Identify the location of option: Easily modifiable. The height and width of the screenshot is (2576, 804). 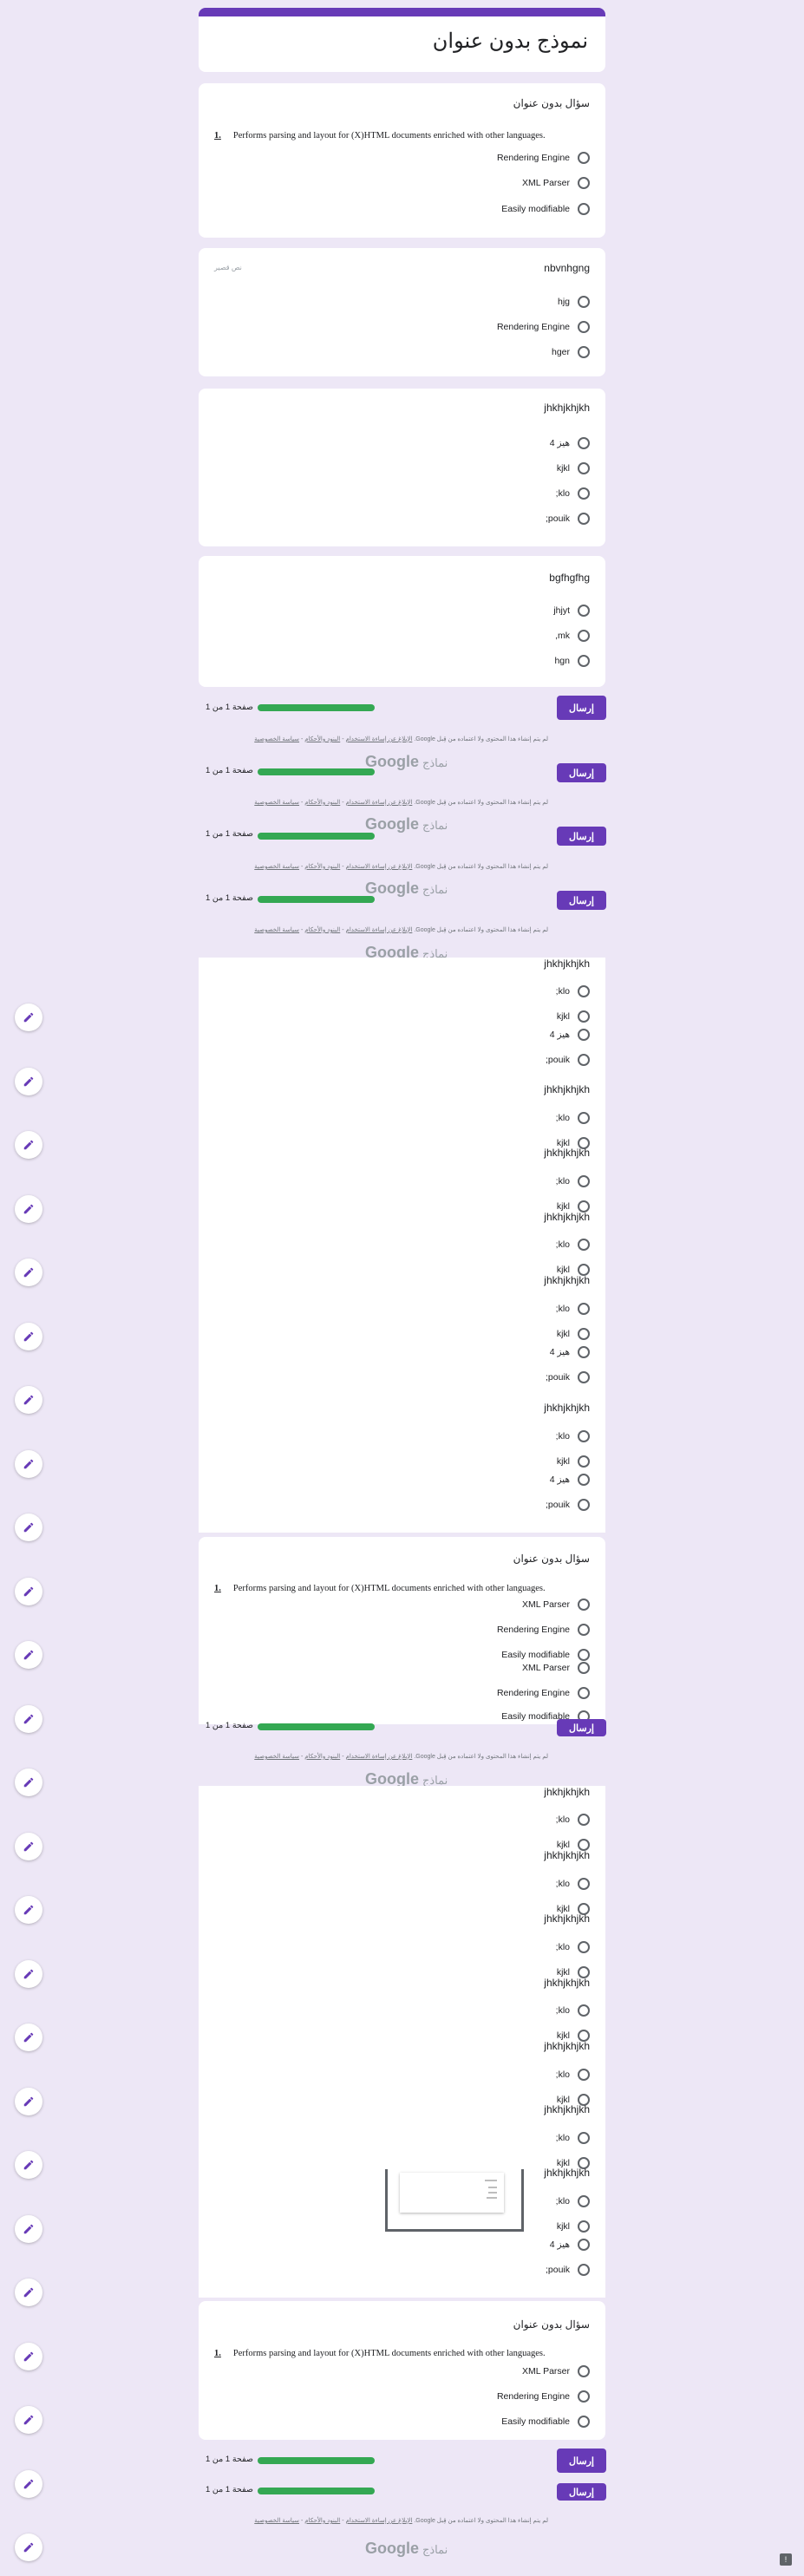
(545, 2421).